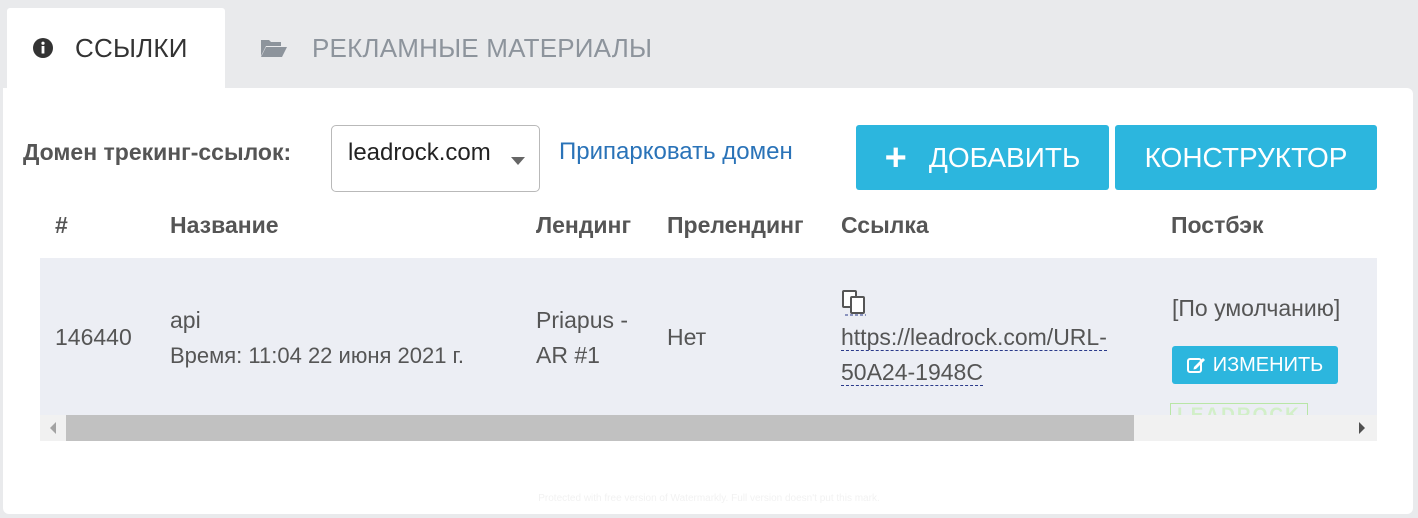 This screenshot has height=518, width=1418. I want to click on park-domain-link: Припарковать домен, so click(676, 152).